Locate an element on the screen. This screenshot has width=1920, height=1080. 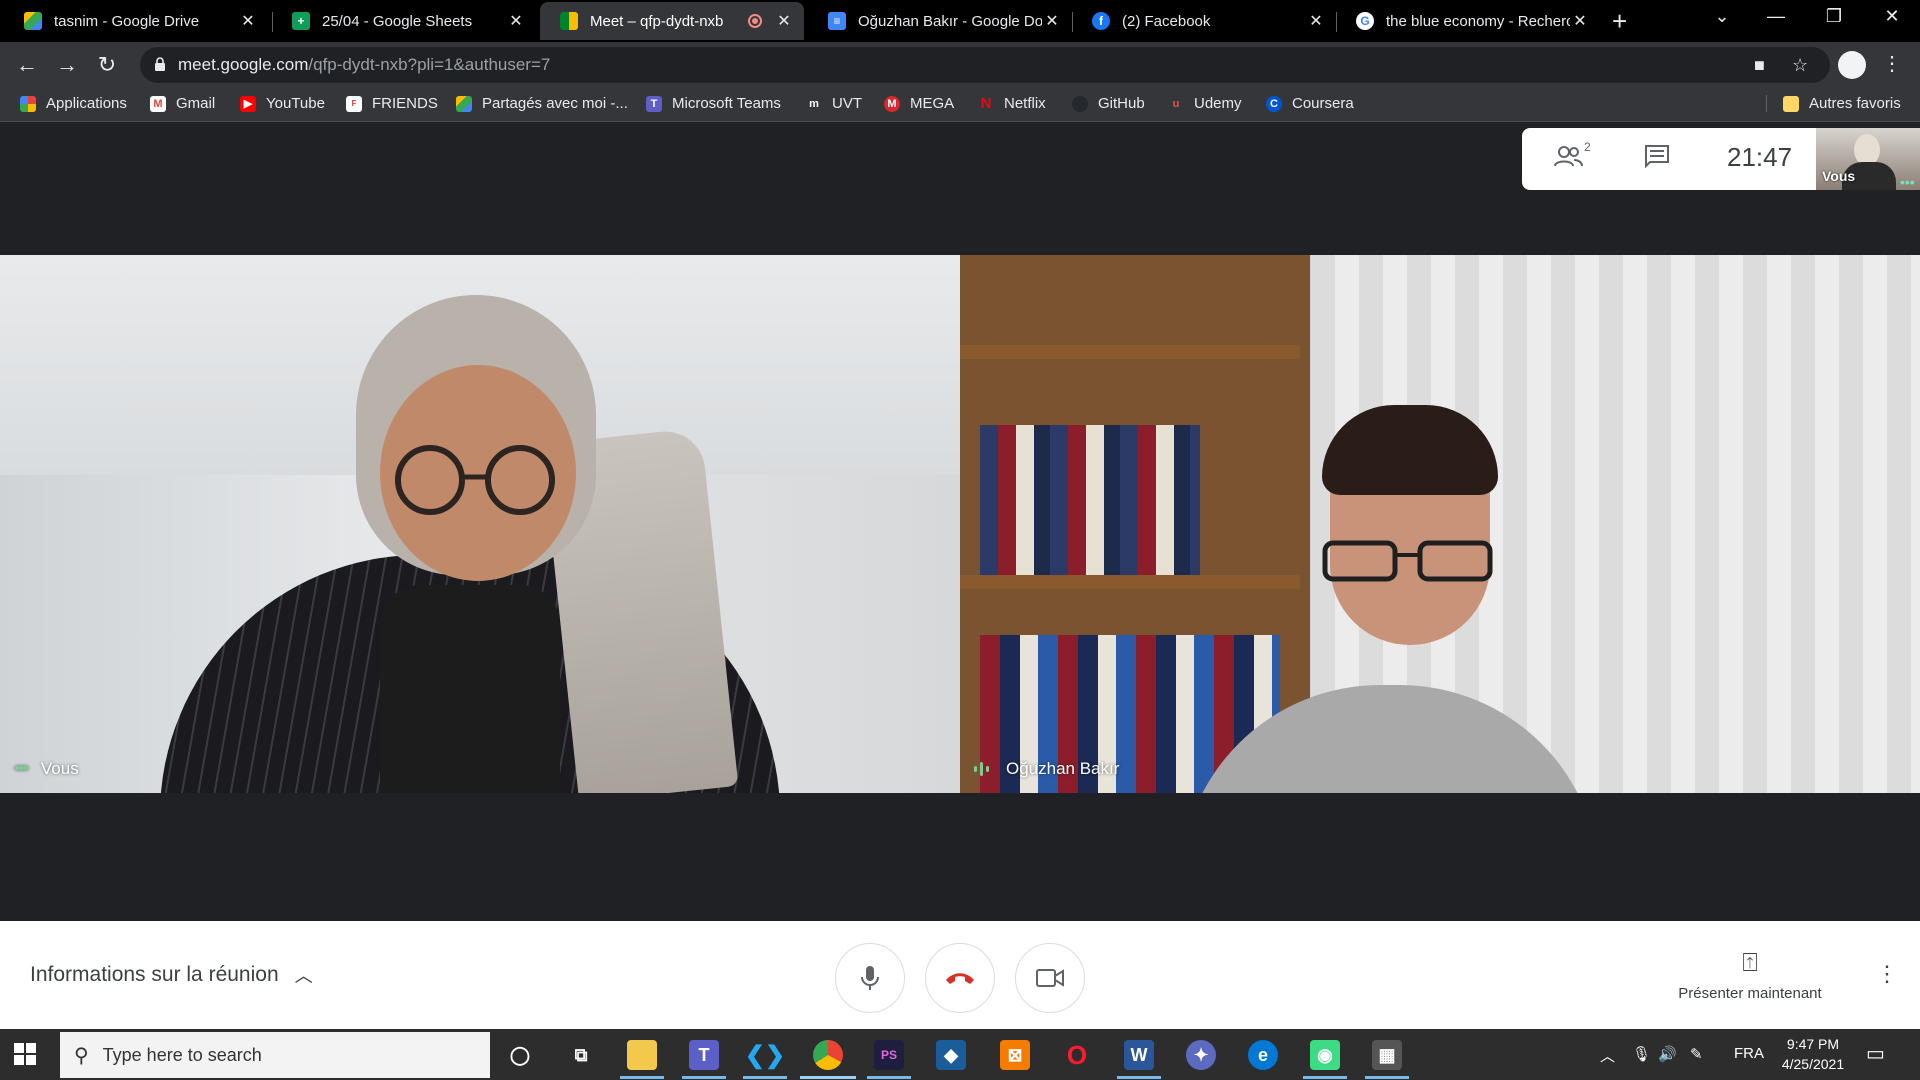
chevron-up-icon: ︿ is located at coordinates (303, 976).